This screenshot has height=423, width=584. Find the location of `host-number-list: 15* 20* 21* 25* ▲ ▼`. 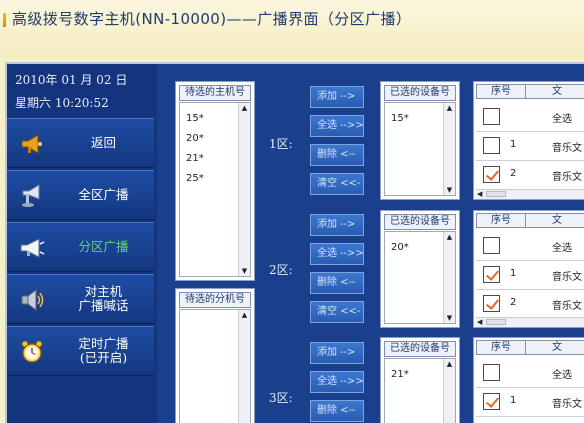

host-number-list: 15* 20* 21* 25* ▲ ▼ is located at coordinates (215, 189).